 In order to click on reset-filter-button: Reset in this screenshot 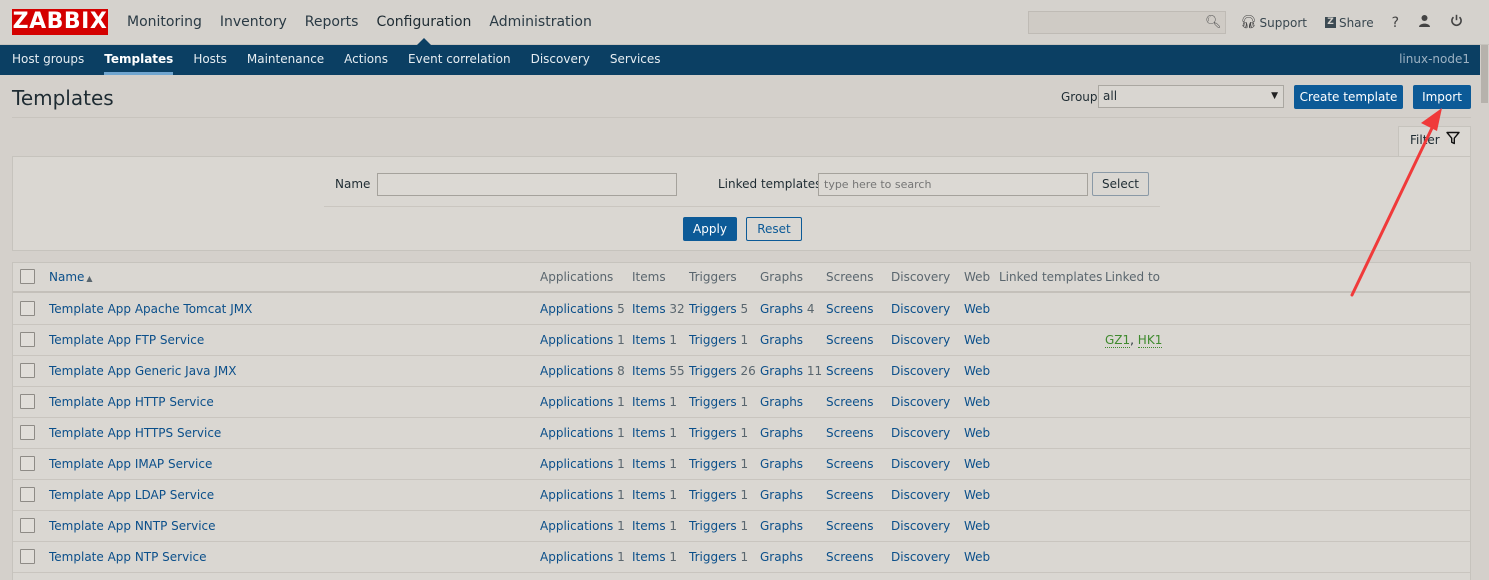, I will do `click(774, 229)`.